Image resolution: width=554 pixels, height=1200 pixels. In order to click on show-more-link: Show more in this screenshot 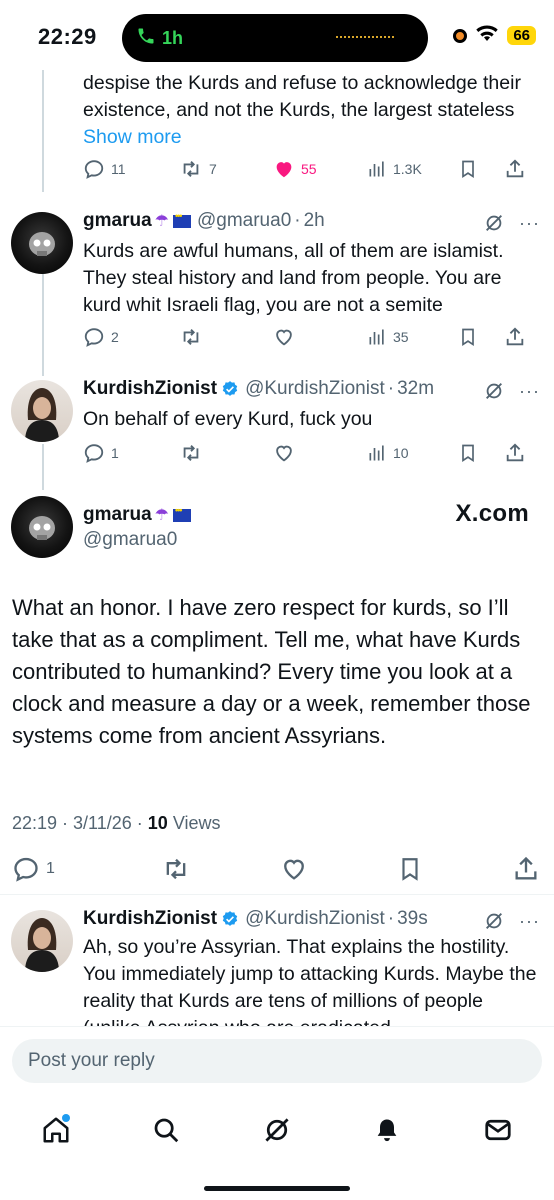, I will do `click(132, 137)`.